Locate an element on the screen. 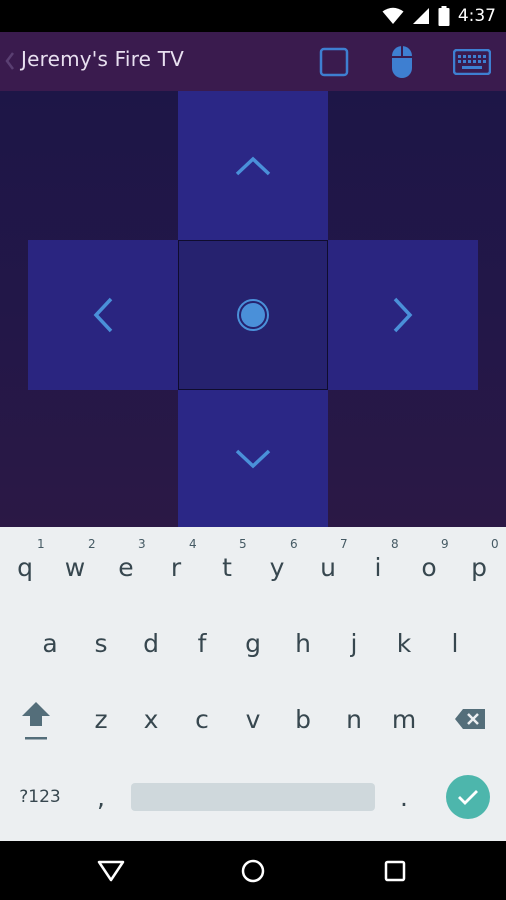  key-j: j is located at coordinates (354, 643).